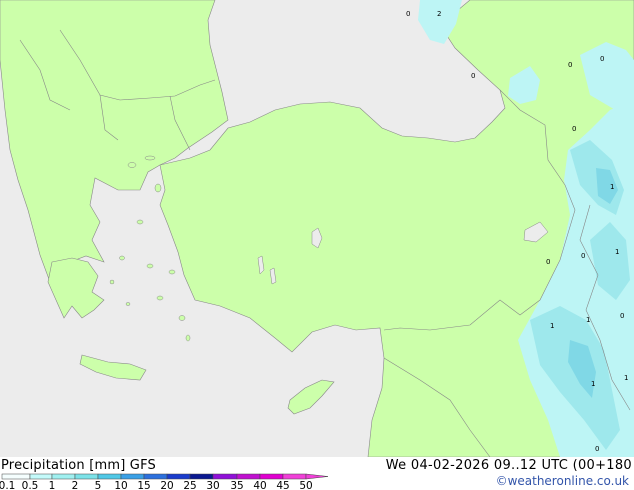 The height and width of the screenshot is (490, 634). I want to click on scale-tick-label: 0.5, so click(30, 485).